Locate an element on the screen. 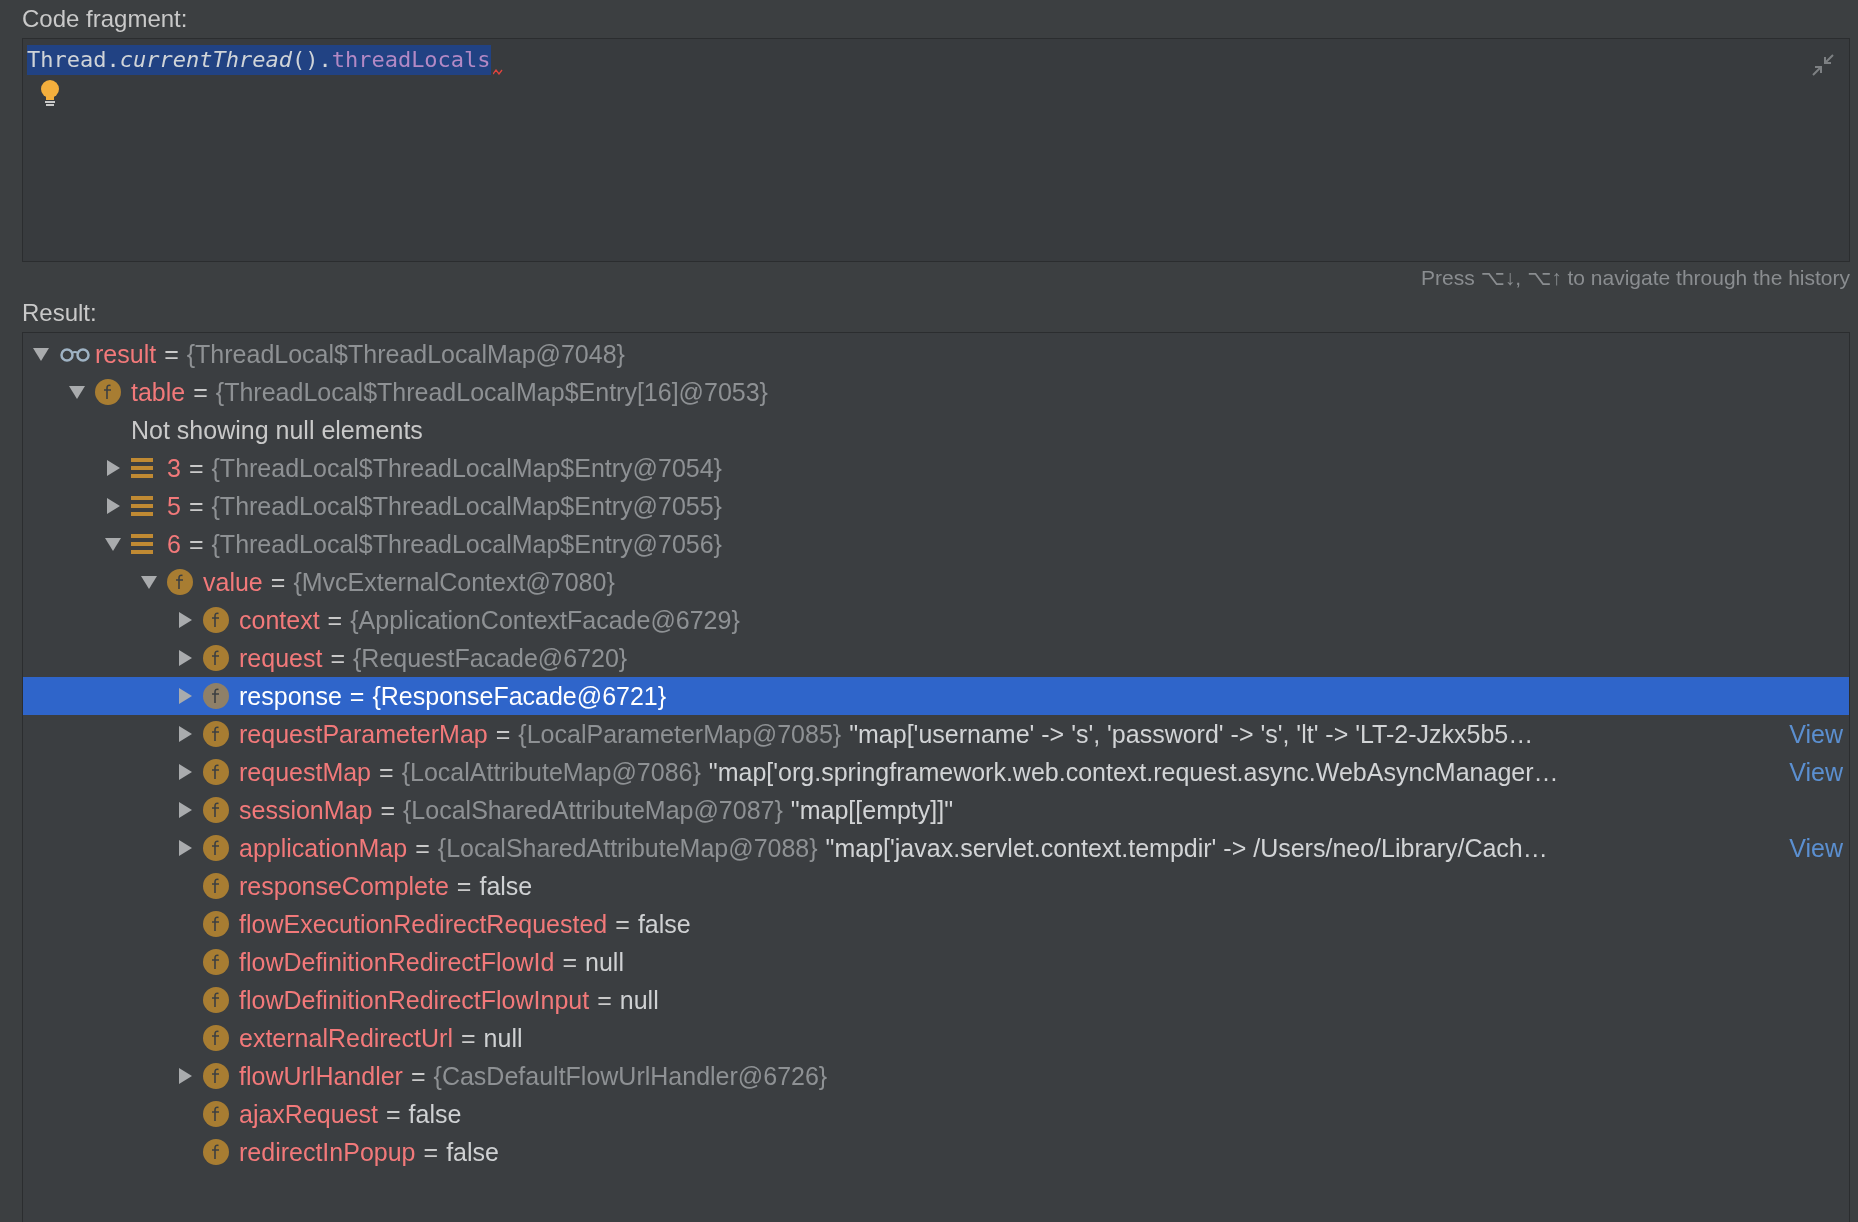 The image size is (1858, 1222). variable-value: {CasDefaultFlowUrlHandler@6726} is located at coordinates (630, 1076).